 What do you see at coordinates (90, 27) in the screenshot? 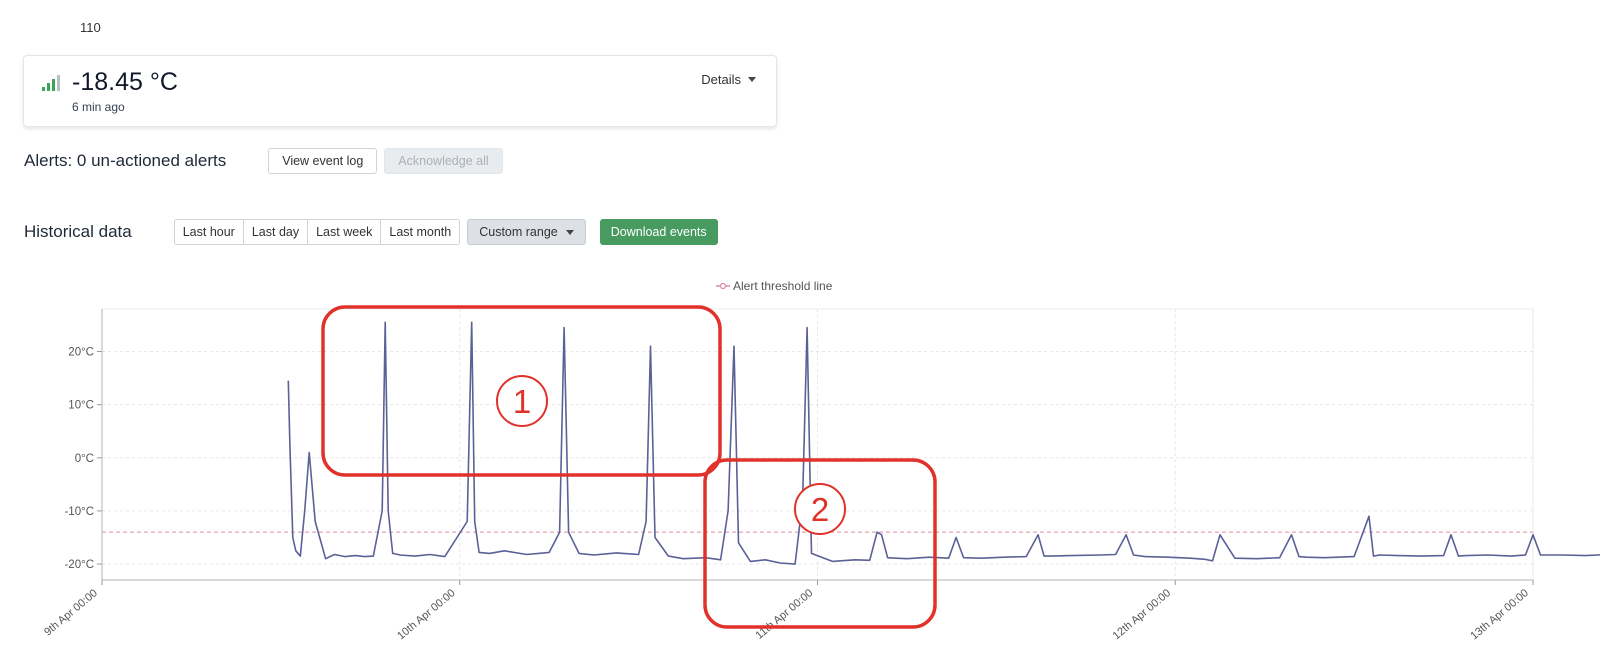
I see `device-id: 110` at bounding box center [90, 27].